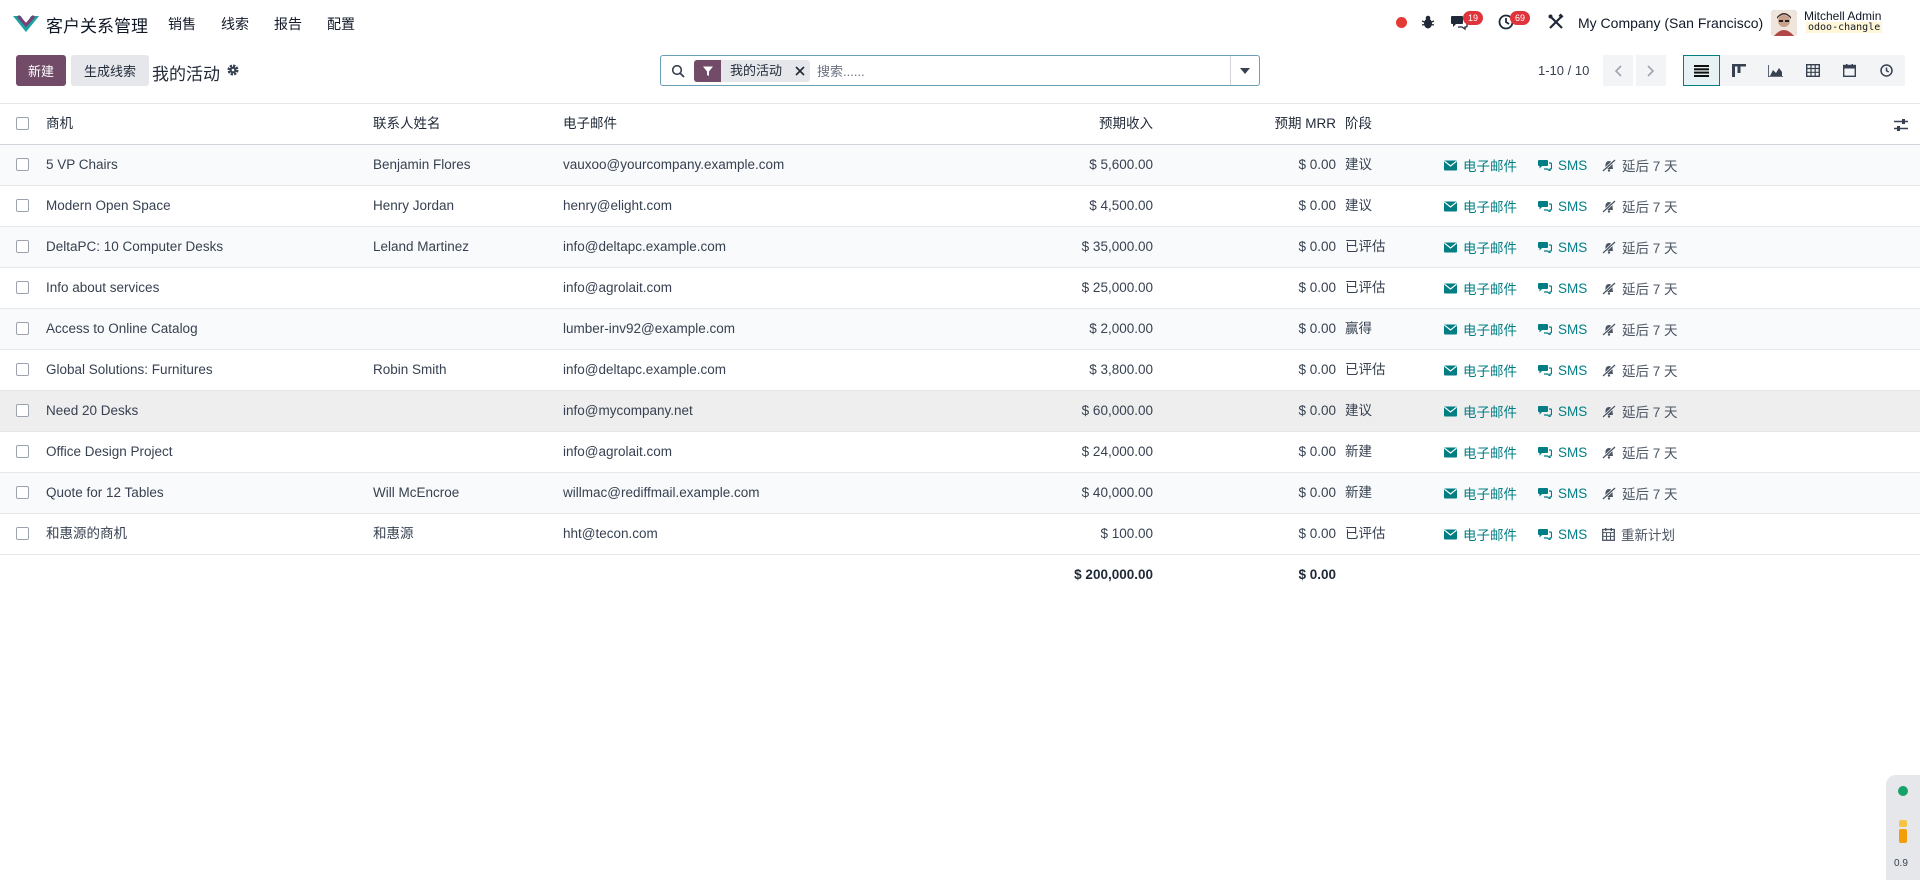 The height and width of the screenshot is (880, 1920). Describe the element at coordinates (206, 411) in the screenshot. I see `opportunity-name: Need 20 Desks` at that location.